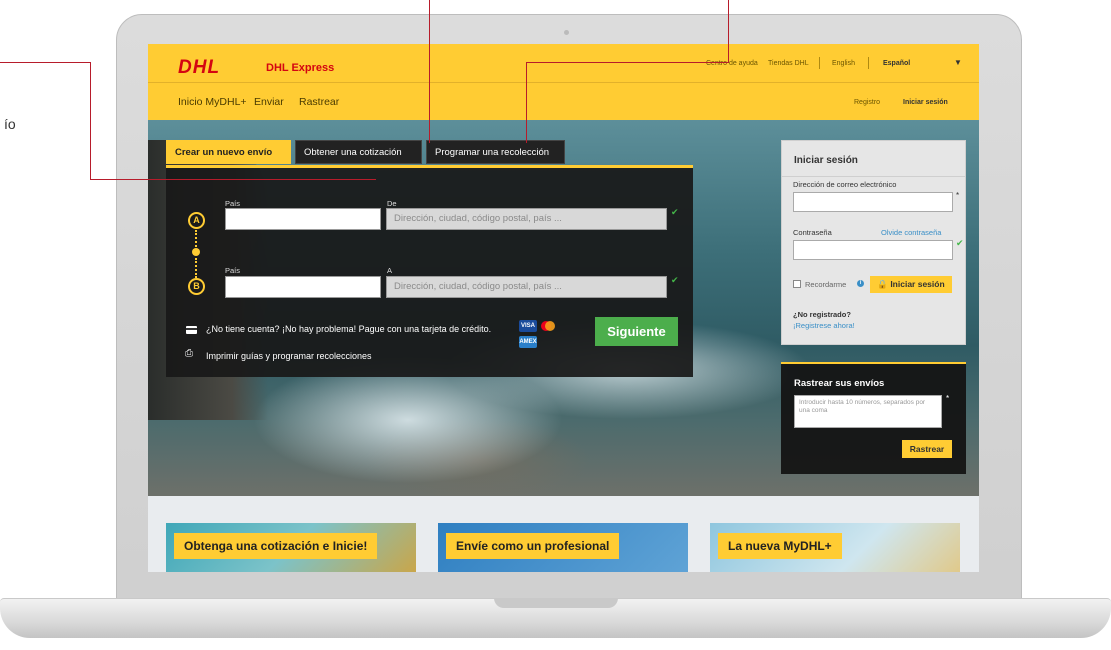  I want to click on tab-schedule-pickup: Programar una recolección, so click(495, 152).